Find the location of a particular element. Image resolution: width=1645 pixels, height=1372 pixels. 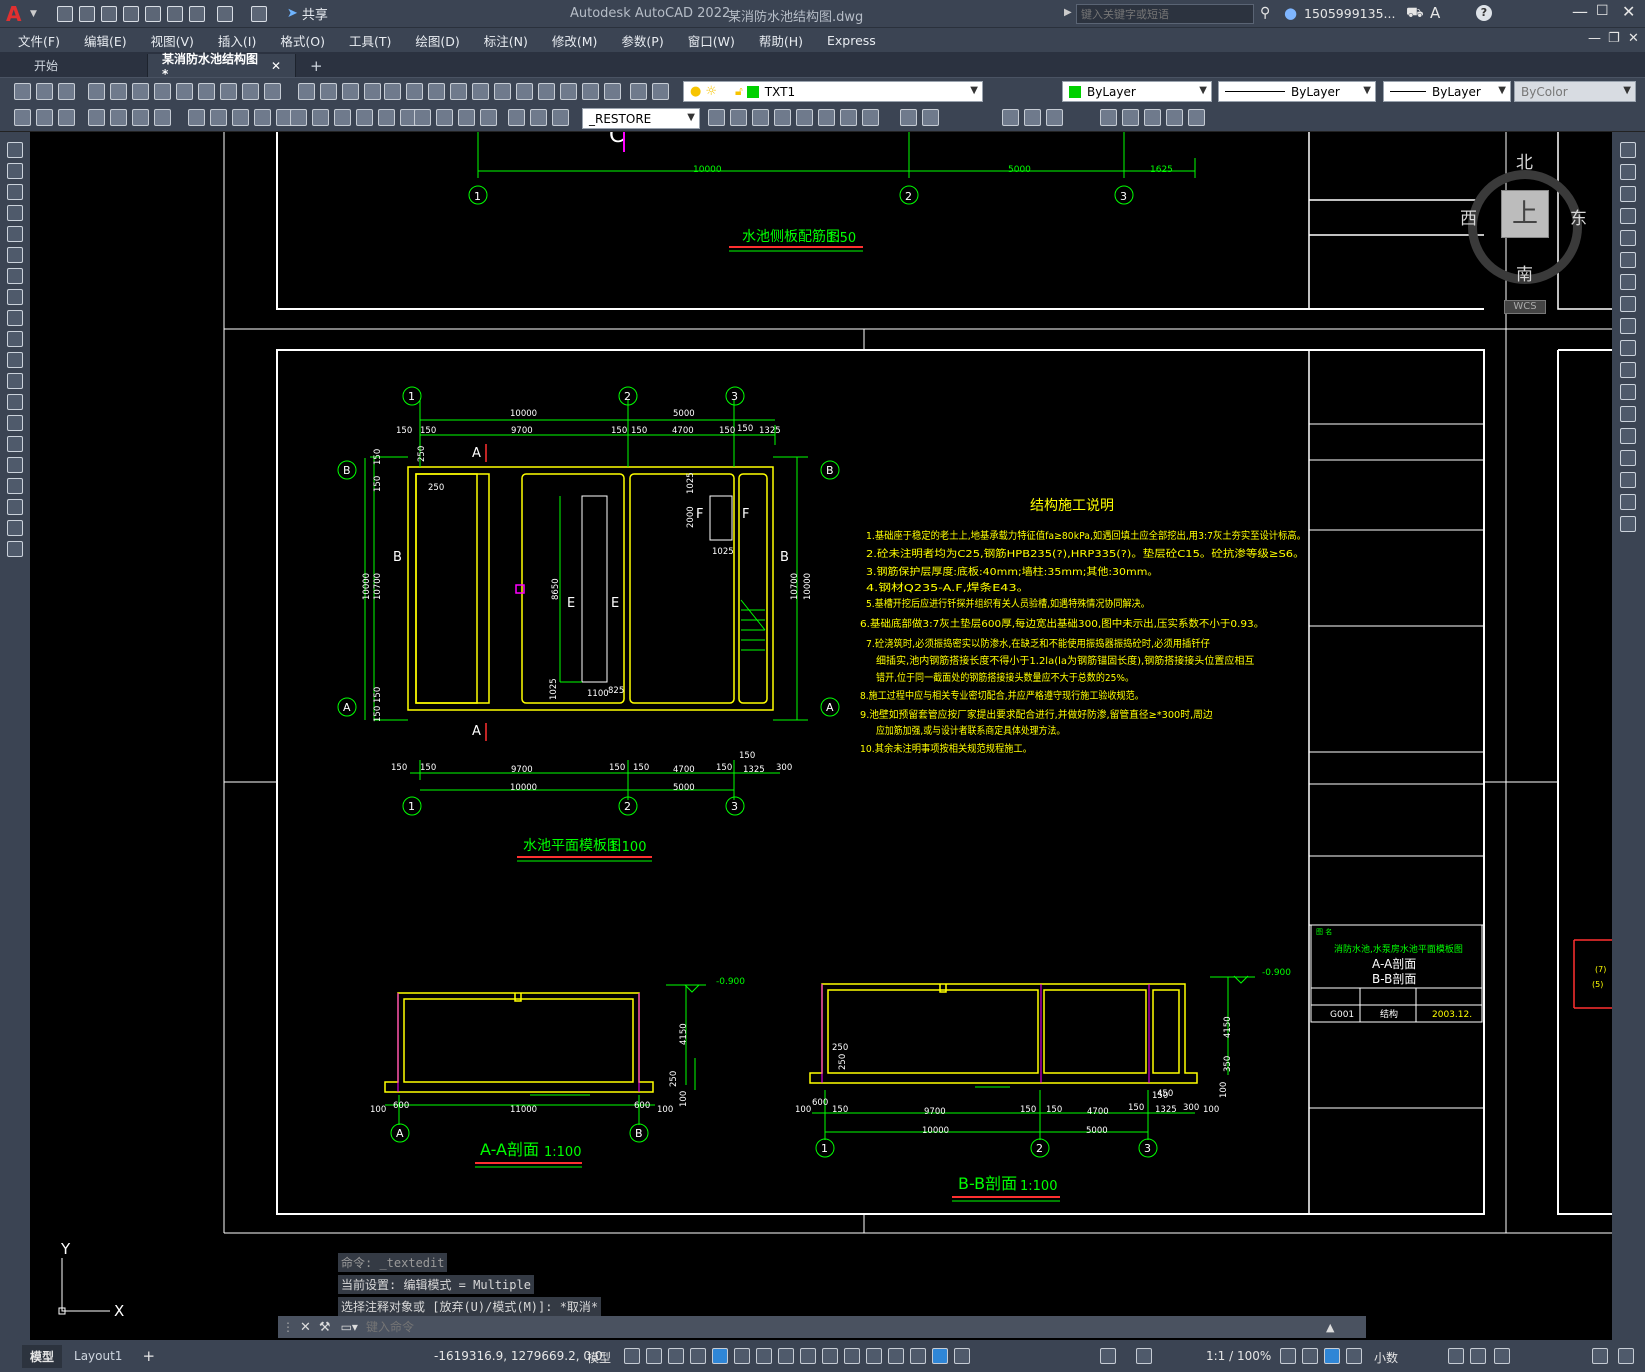

break-icon is located at coordinates (1628, 414).